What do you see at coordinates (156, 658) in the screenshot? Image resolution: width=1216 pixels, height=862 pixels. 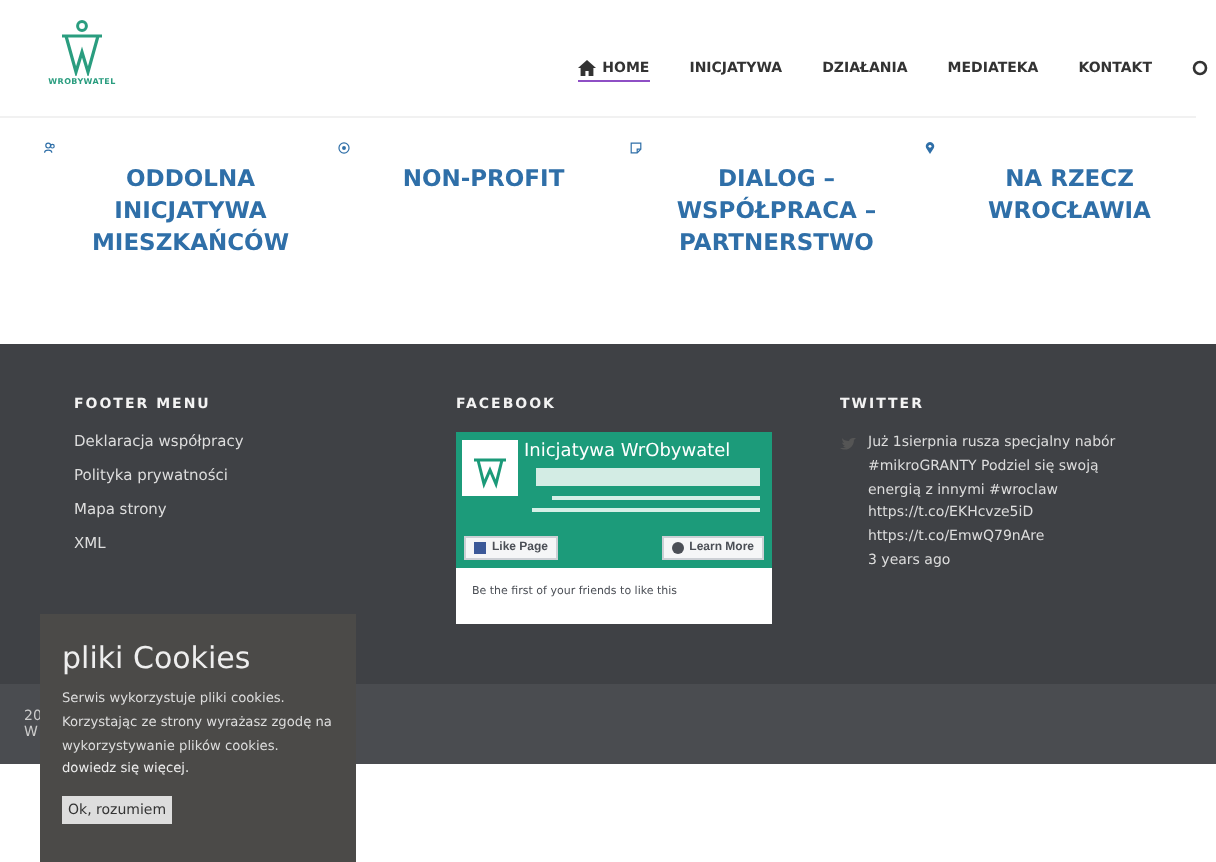 I see `cookie-title: pliki Cookies` at bounding box center [156, 658].